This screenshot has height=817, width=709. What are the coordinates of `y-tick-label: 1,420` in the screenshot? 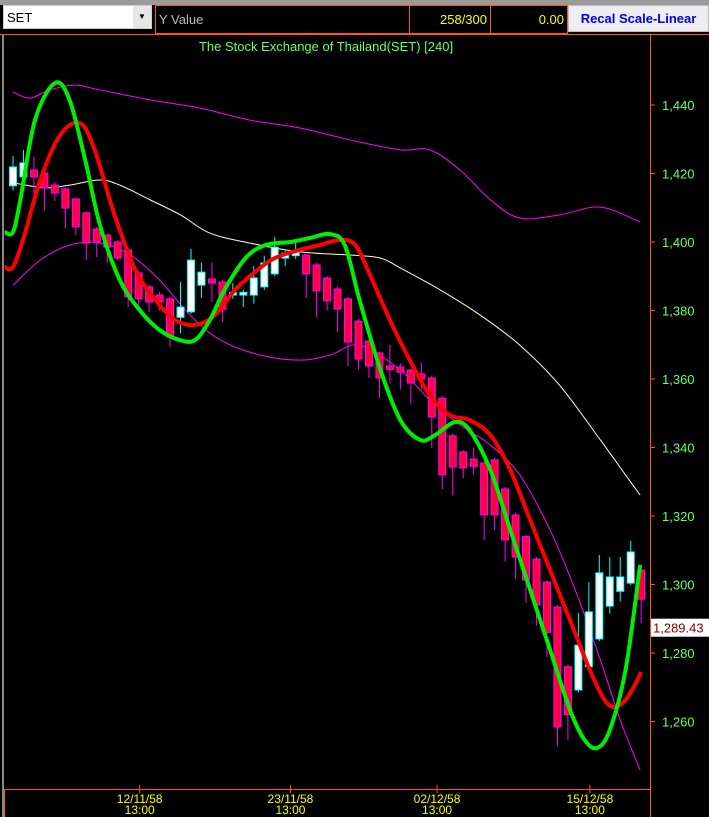 It's located at (678, 174).